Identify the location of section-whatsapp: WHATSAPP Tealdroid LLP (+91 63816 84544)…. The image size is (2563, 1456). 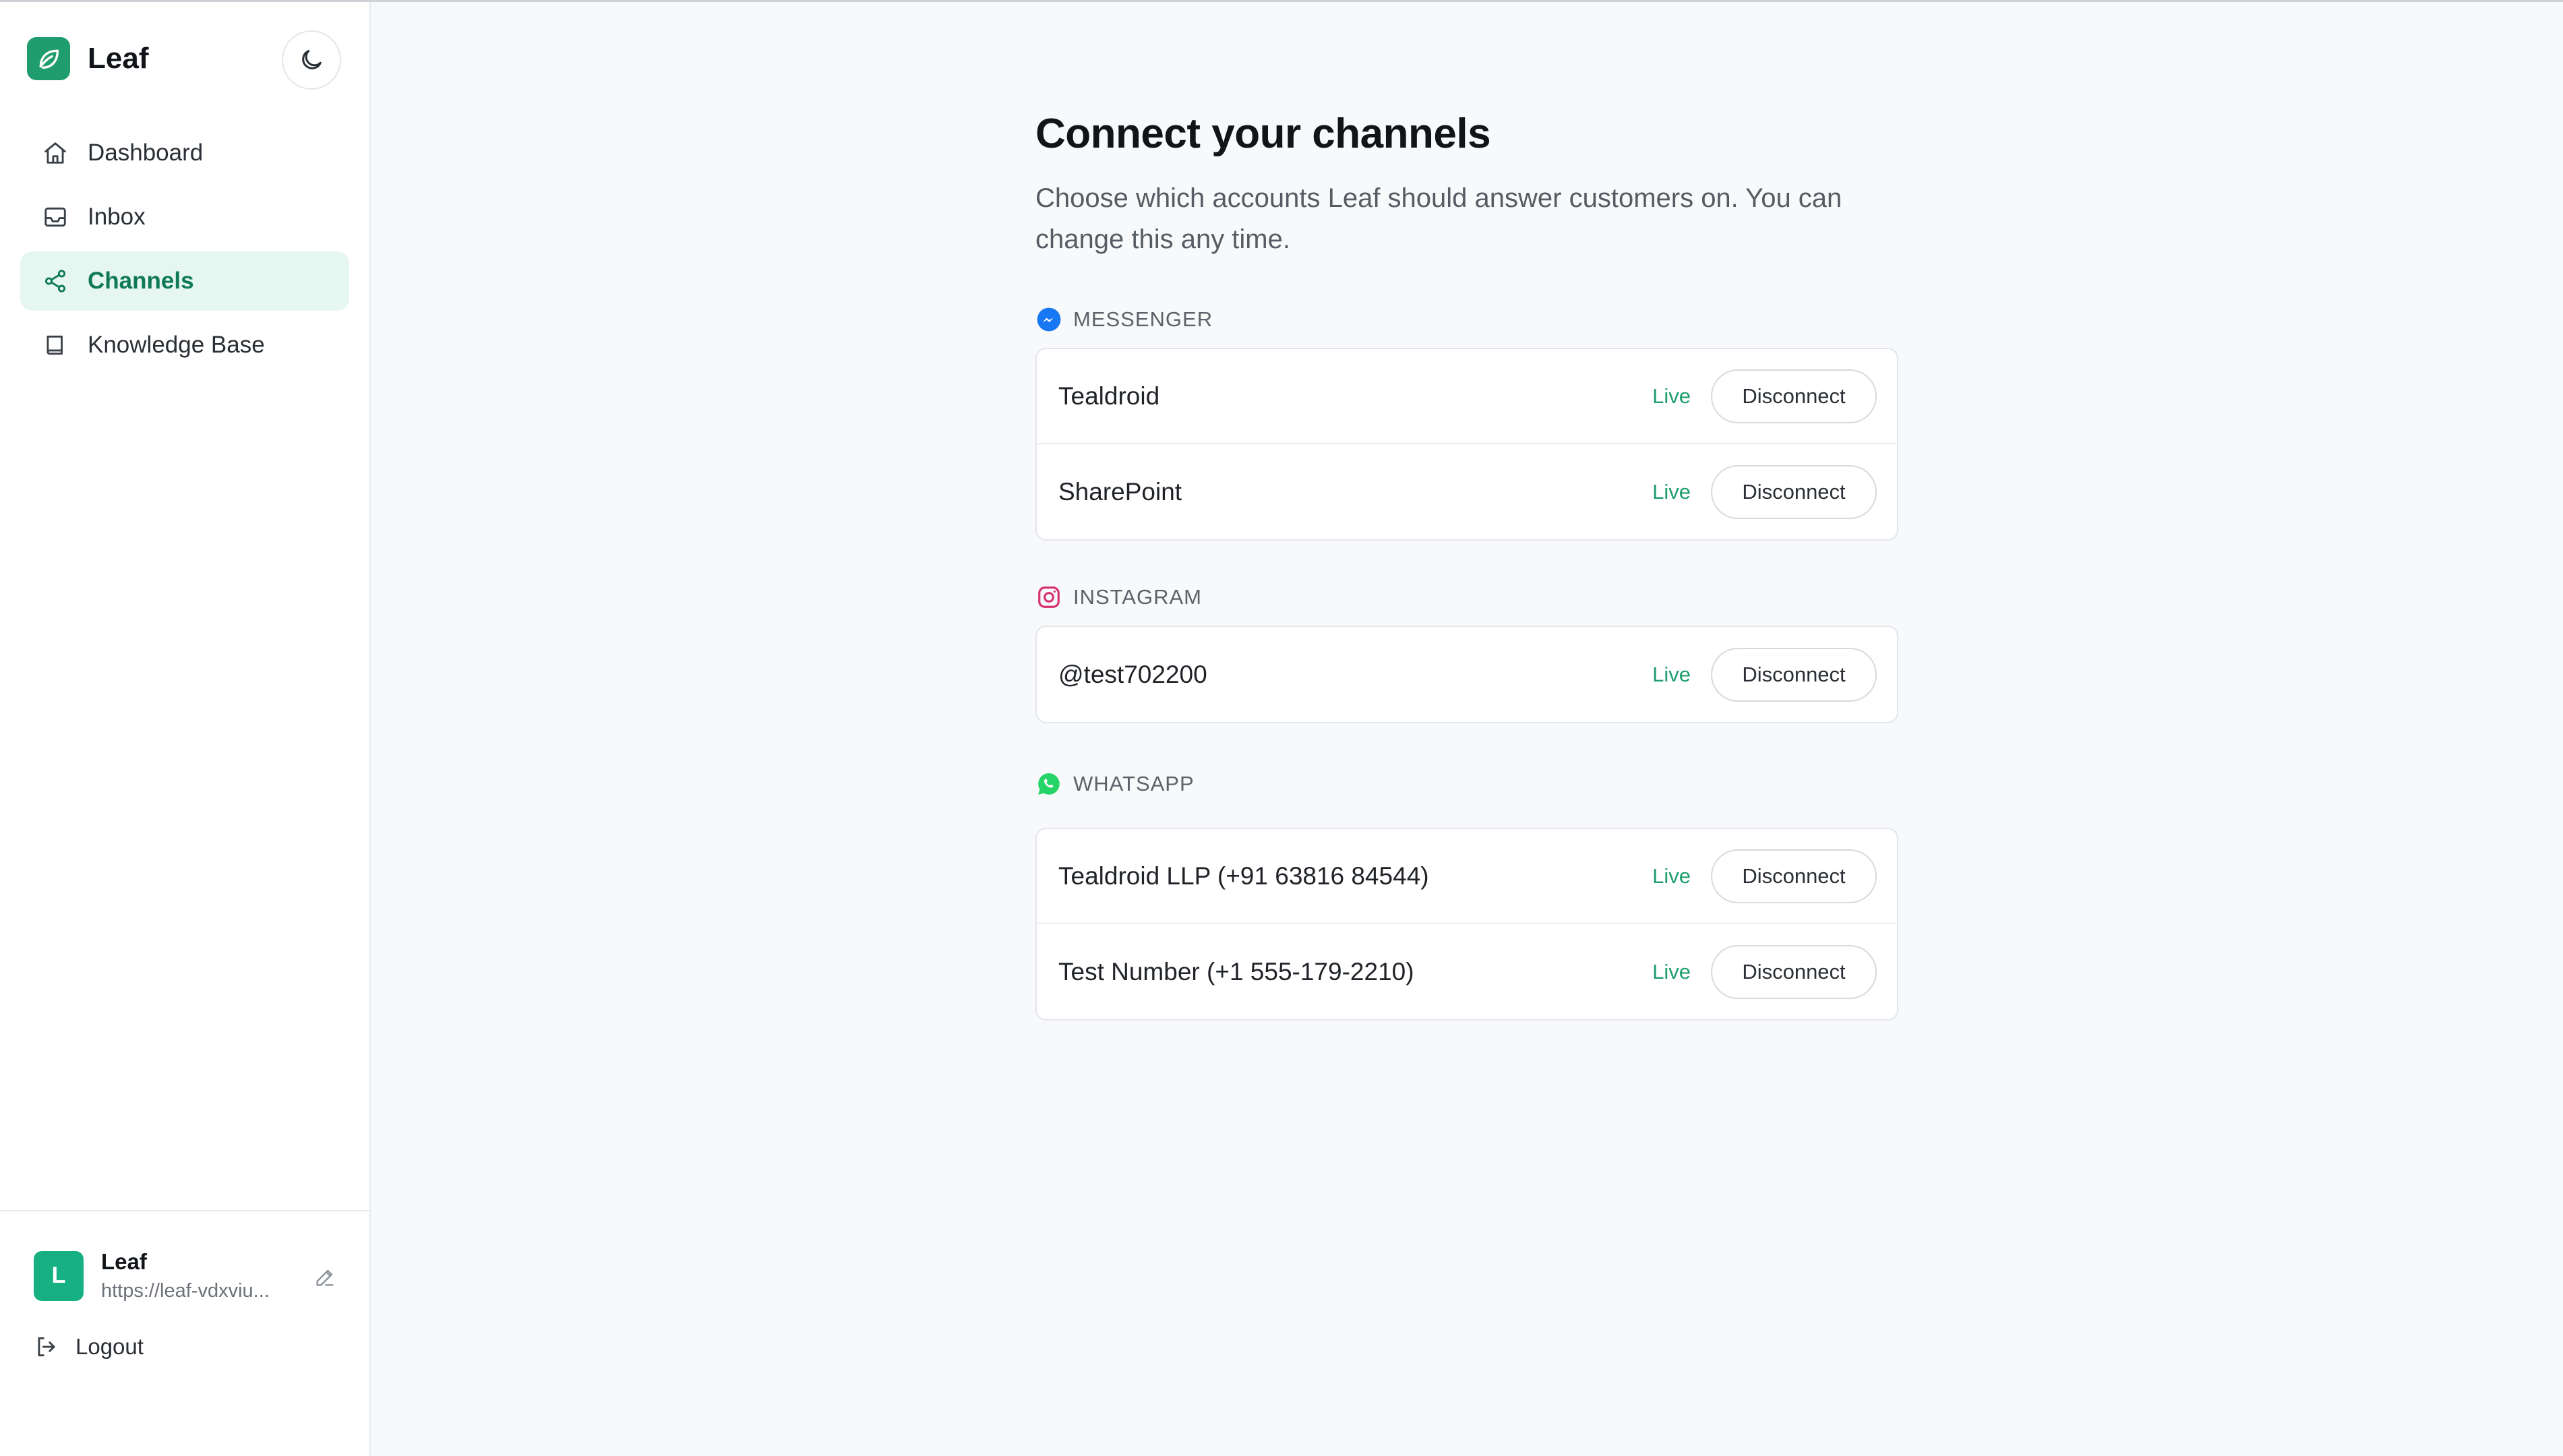
(1466, 896).